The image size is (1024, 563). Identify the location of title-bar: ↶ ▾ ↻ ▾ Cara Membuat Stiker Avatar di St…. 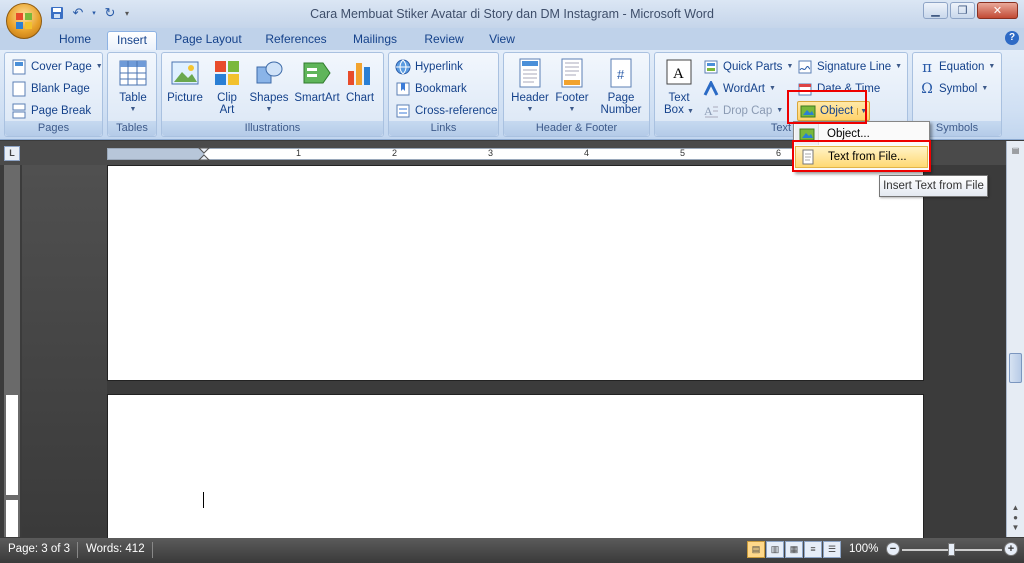
(512, 14).